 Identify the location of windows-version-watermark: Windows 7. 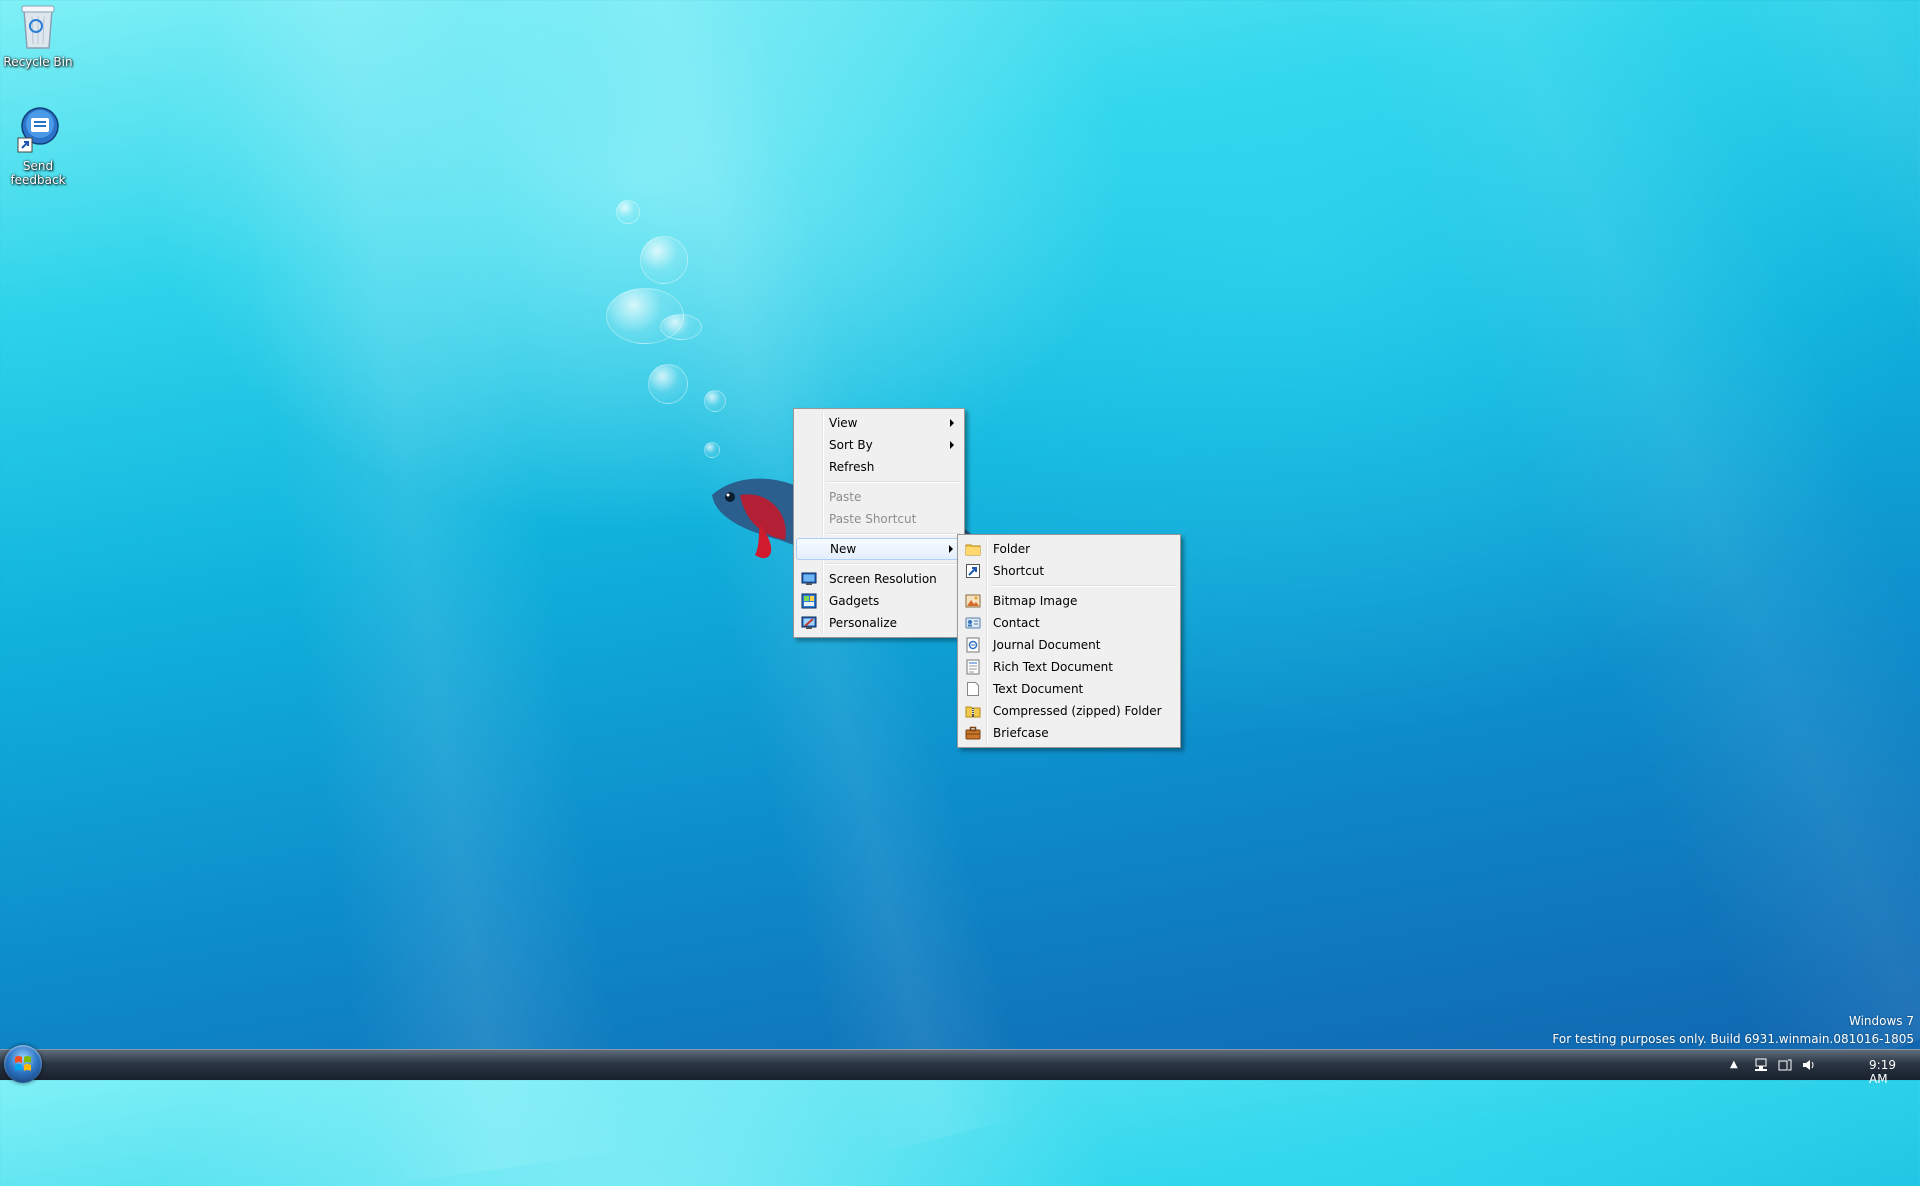
(1881, 1021).